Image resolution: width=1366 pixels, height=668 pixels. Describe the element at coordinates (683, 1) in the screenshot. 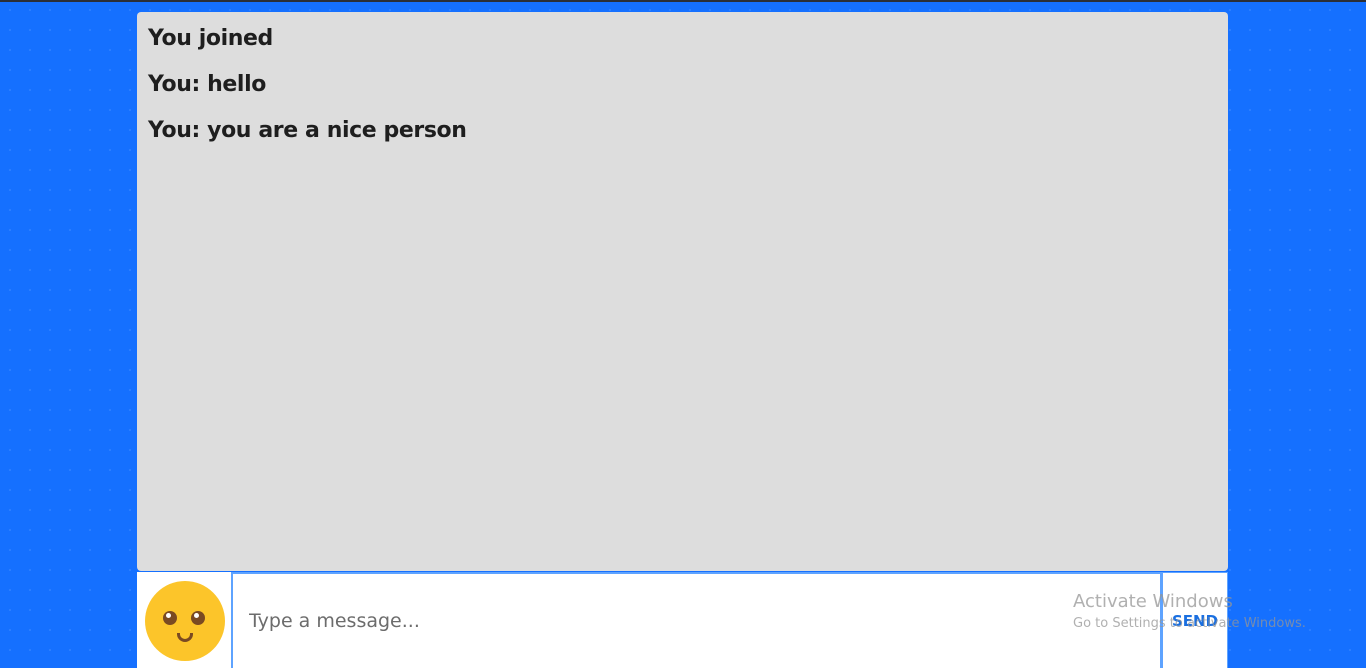

I see `window-top-edge` at that location.